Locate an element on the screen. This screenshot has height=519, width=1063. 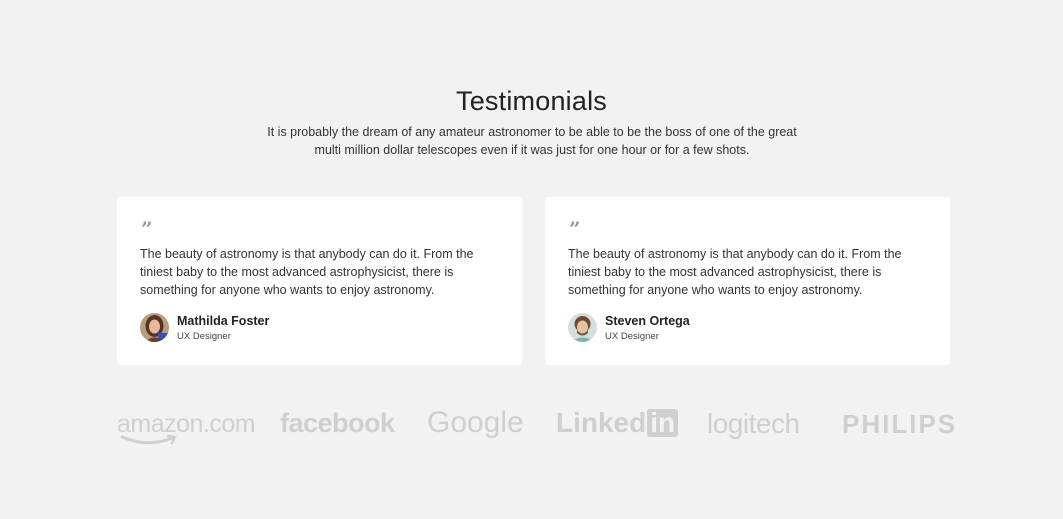
section-title: Testimonials is located at coordinates (531, 101).